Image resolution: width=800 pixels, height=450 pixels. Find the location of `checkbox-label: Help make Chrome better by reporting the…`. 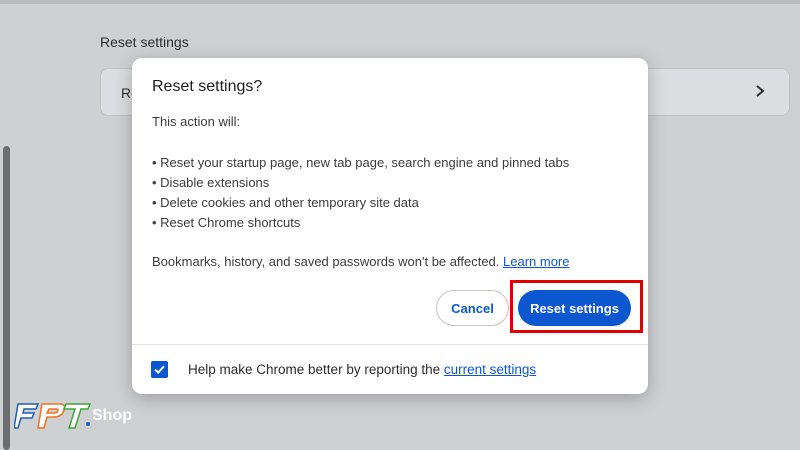

checkbox-label: Help make Chrome better by reporting the… is located at coordinates (362, 369).